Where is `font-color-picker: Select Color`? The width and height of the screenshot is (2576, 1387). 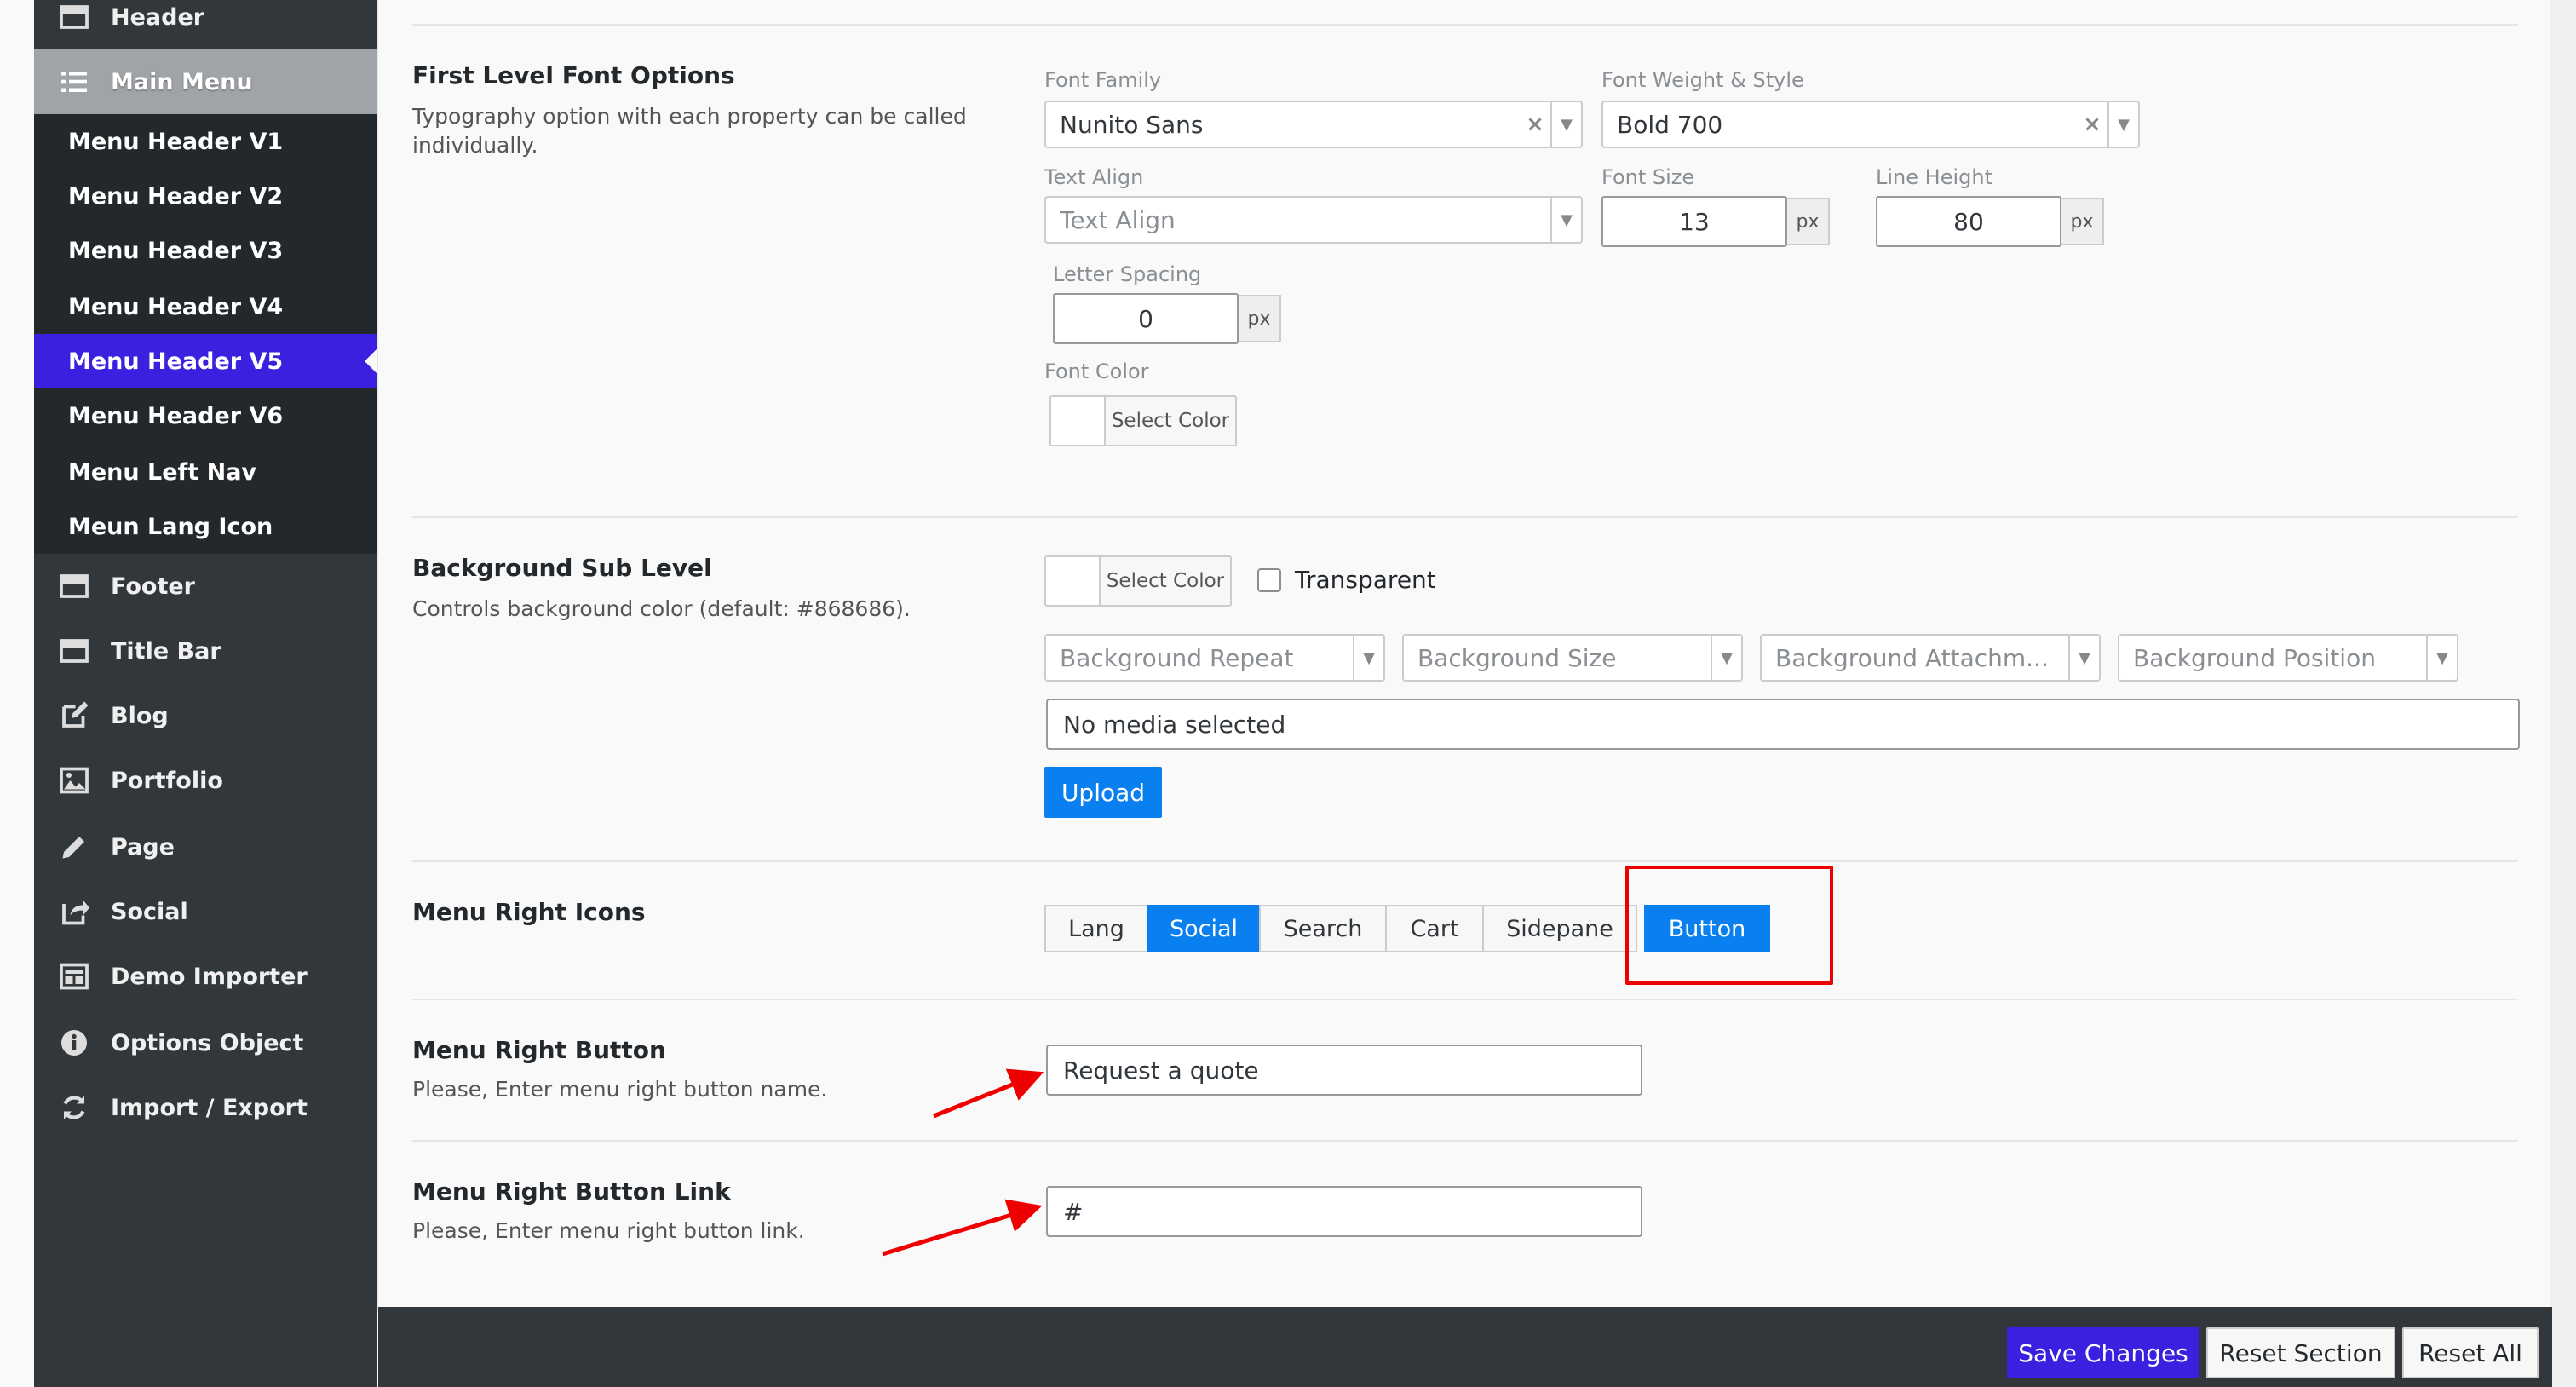
font-color-picker: Select Color is located at coordinates (1143, 420).